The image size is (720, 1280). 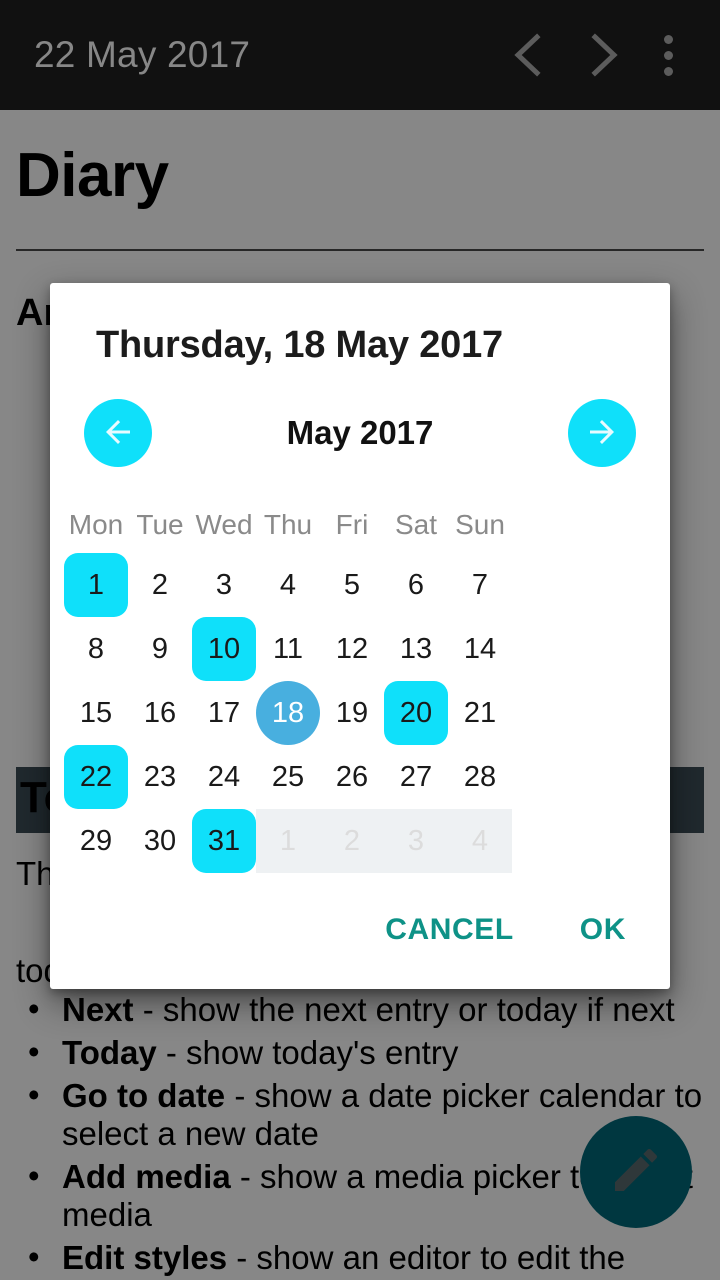 I want to click on weekday-label: Sat, so click(x=416, y=524).